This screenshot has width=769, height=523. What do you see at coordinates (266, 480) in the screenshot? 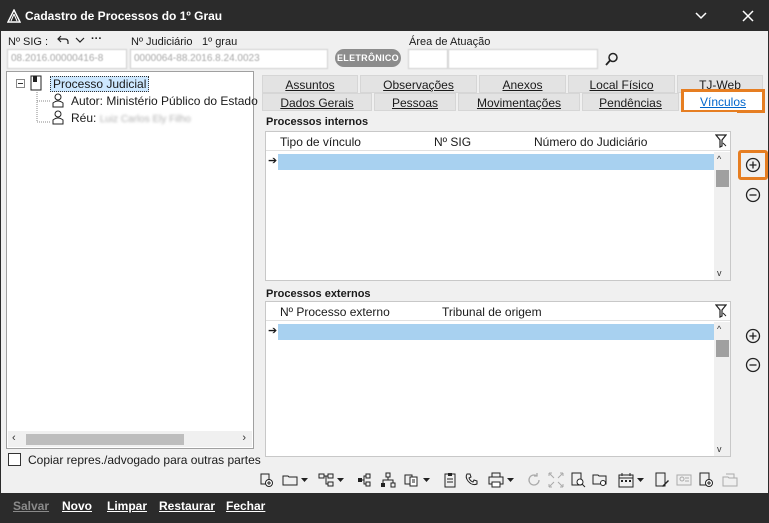
I see `copy-process-icon` at bounding box center [266, 480].